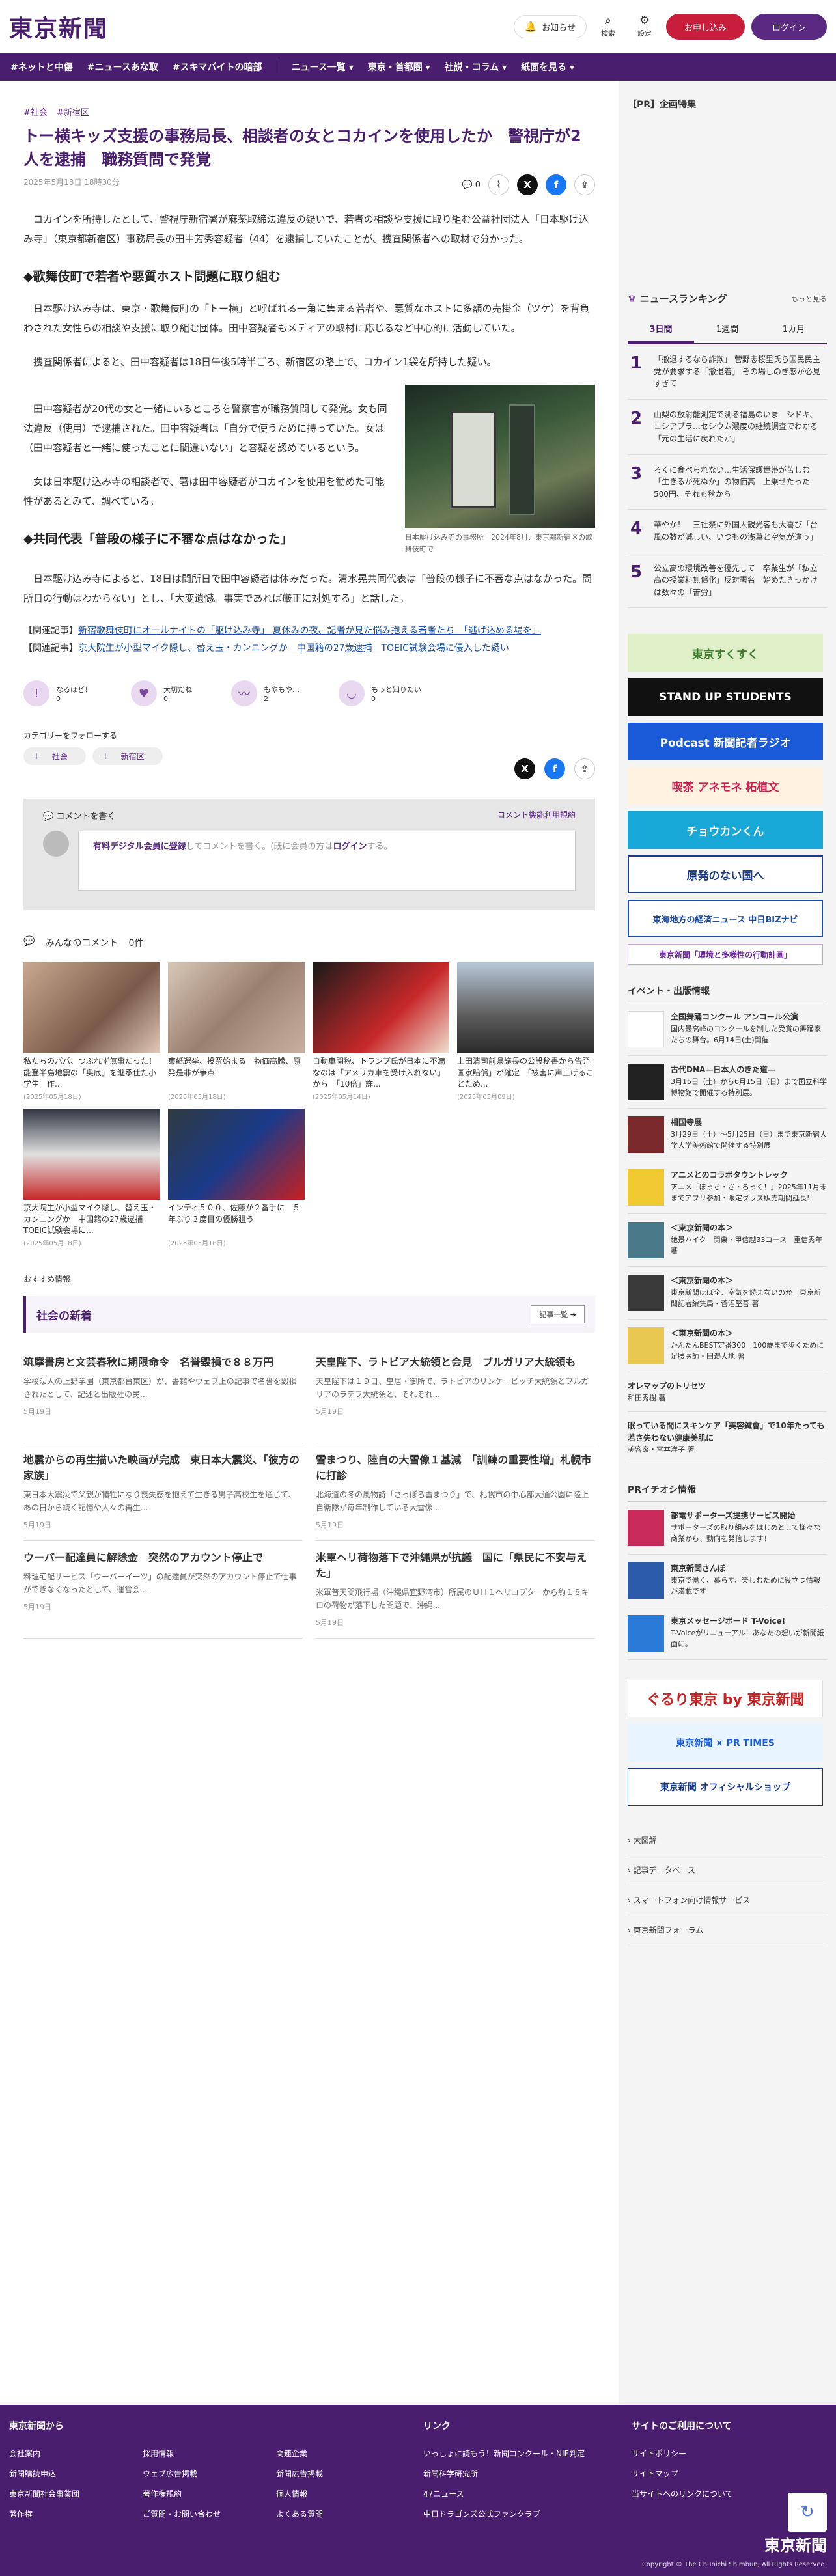 This screenshot has width=836, height=2576. Describe the element at coordinates (725, 653) in the screenshot. I see `banner-sukusuku: 東京すくすく` at that location.